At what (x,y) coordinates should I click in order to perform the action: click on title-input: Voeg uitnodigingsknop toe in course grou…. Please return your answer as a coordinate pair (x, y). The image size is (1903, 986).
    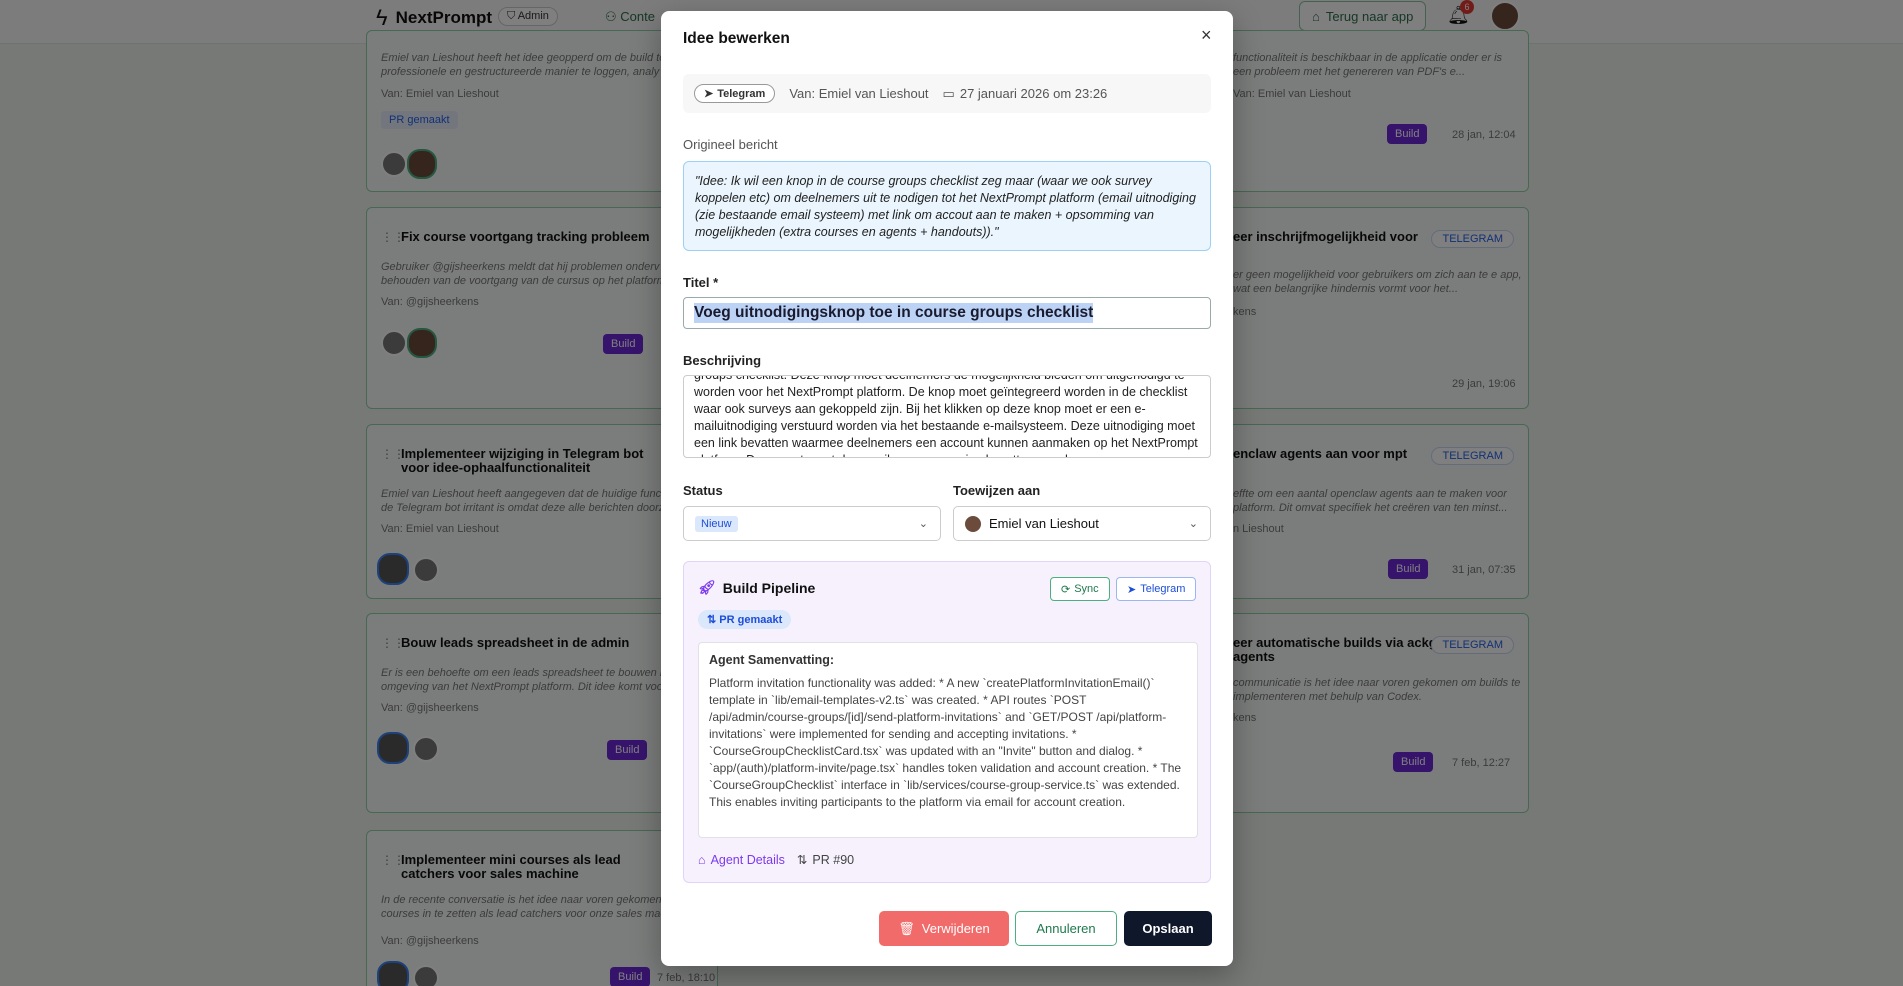
    Looking at the image, I should click on (947, 313).